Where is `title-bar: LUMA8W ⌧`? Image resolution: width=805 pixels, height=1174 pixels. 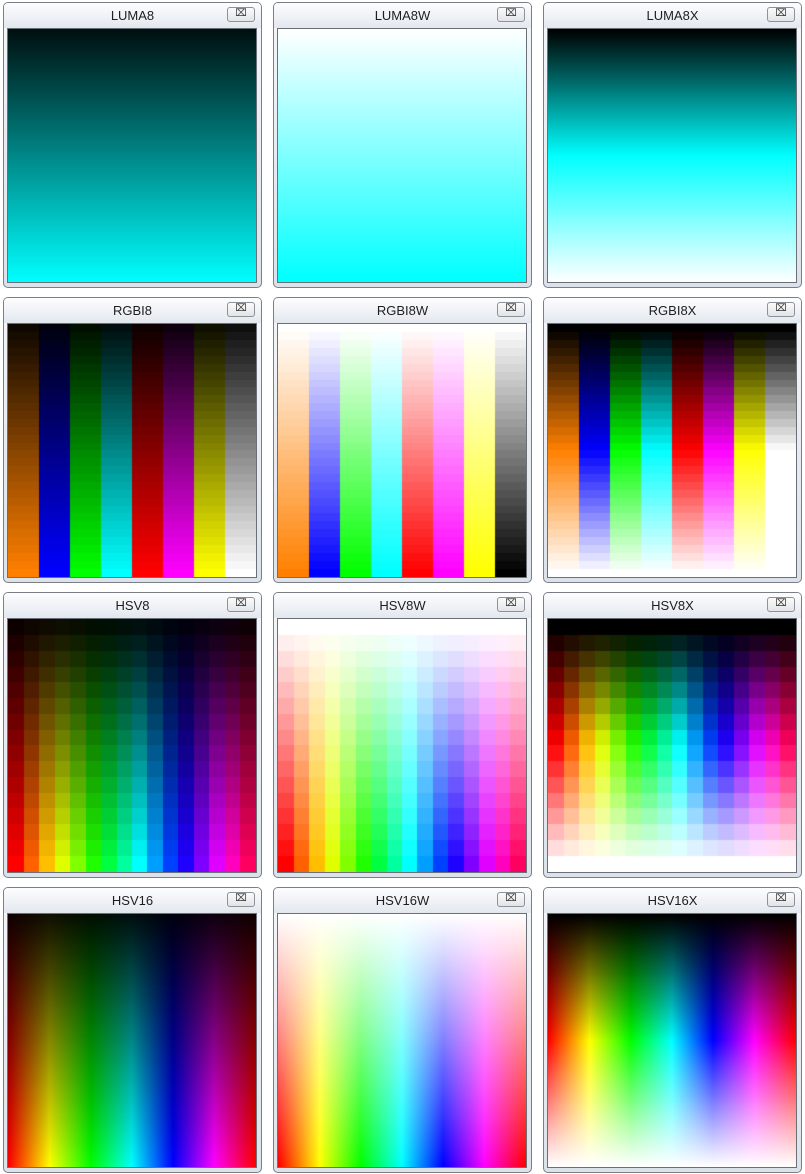
title-bar: LUMA8W ⌧ is located at coordinates (402, 15).